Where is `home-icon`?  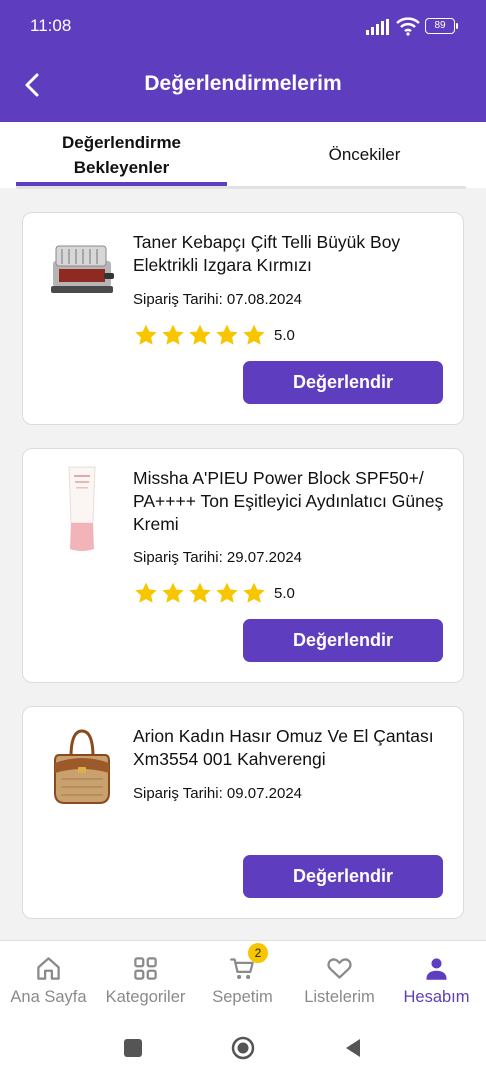
home-icon is located at coordinates (48, 968).